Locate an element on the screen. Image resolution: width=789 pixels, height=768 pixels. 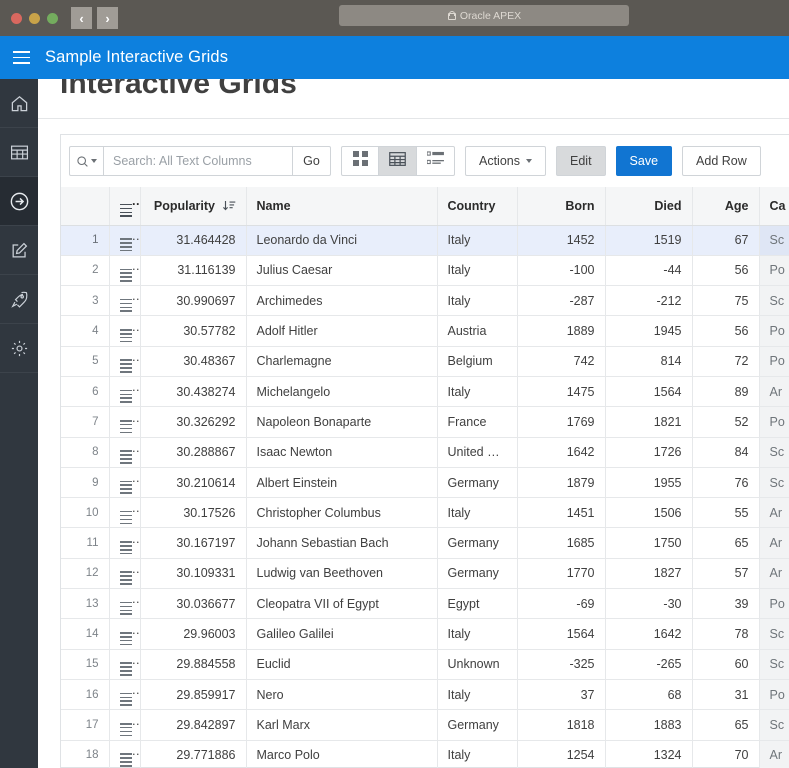
table-row: 2 31.116139 Julius Caesar Italy -100 -44 56 Po is located at coordinates (425, 271).